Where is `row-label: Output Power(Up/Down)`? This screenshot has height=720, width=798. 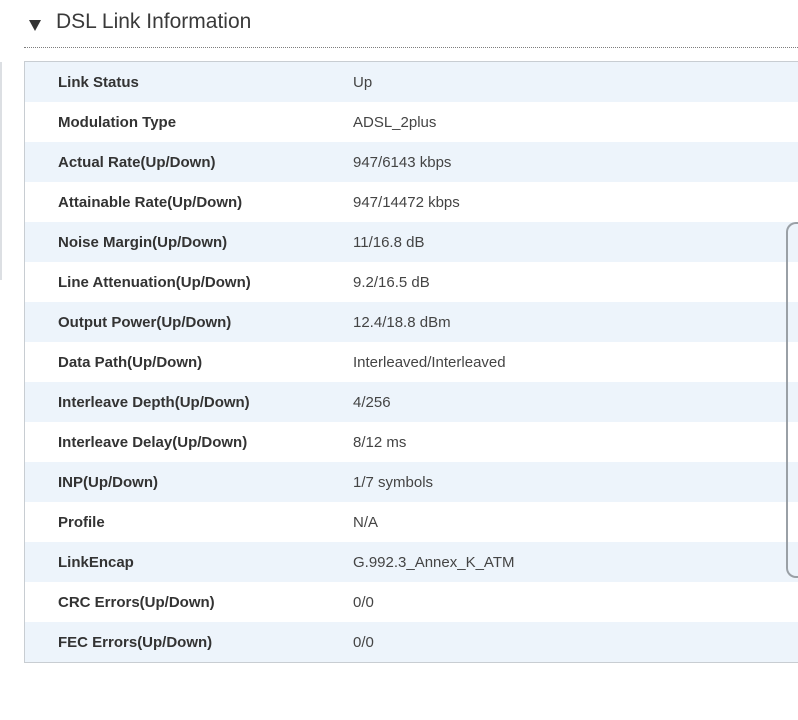 row-label: Output Power(Up/Down) is located at coordinates (145, 322).